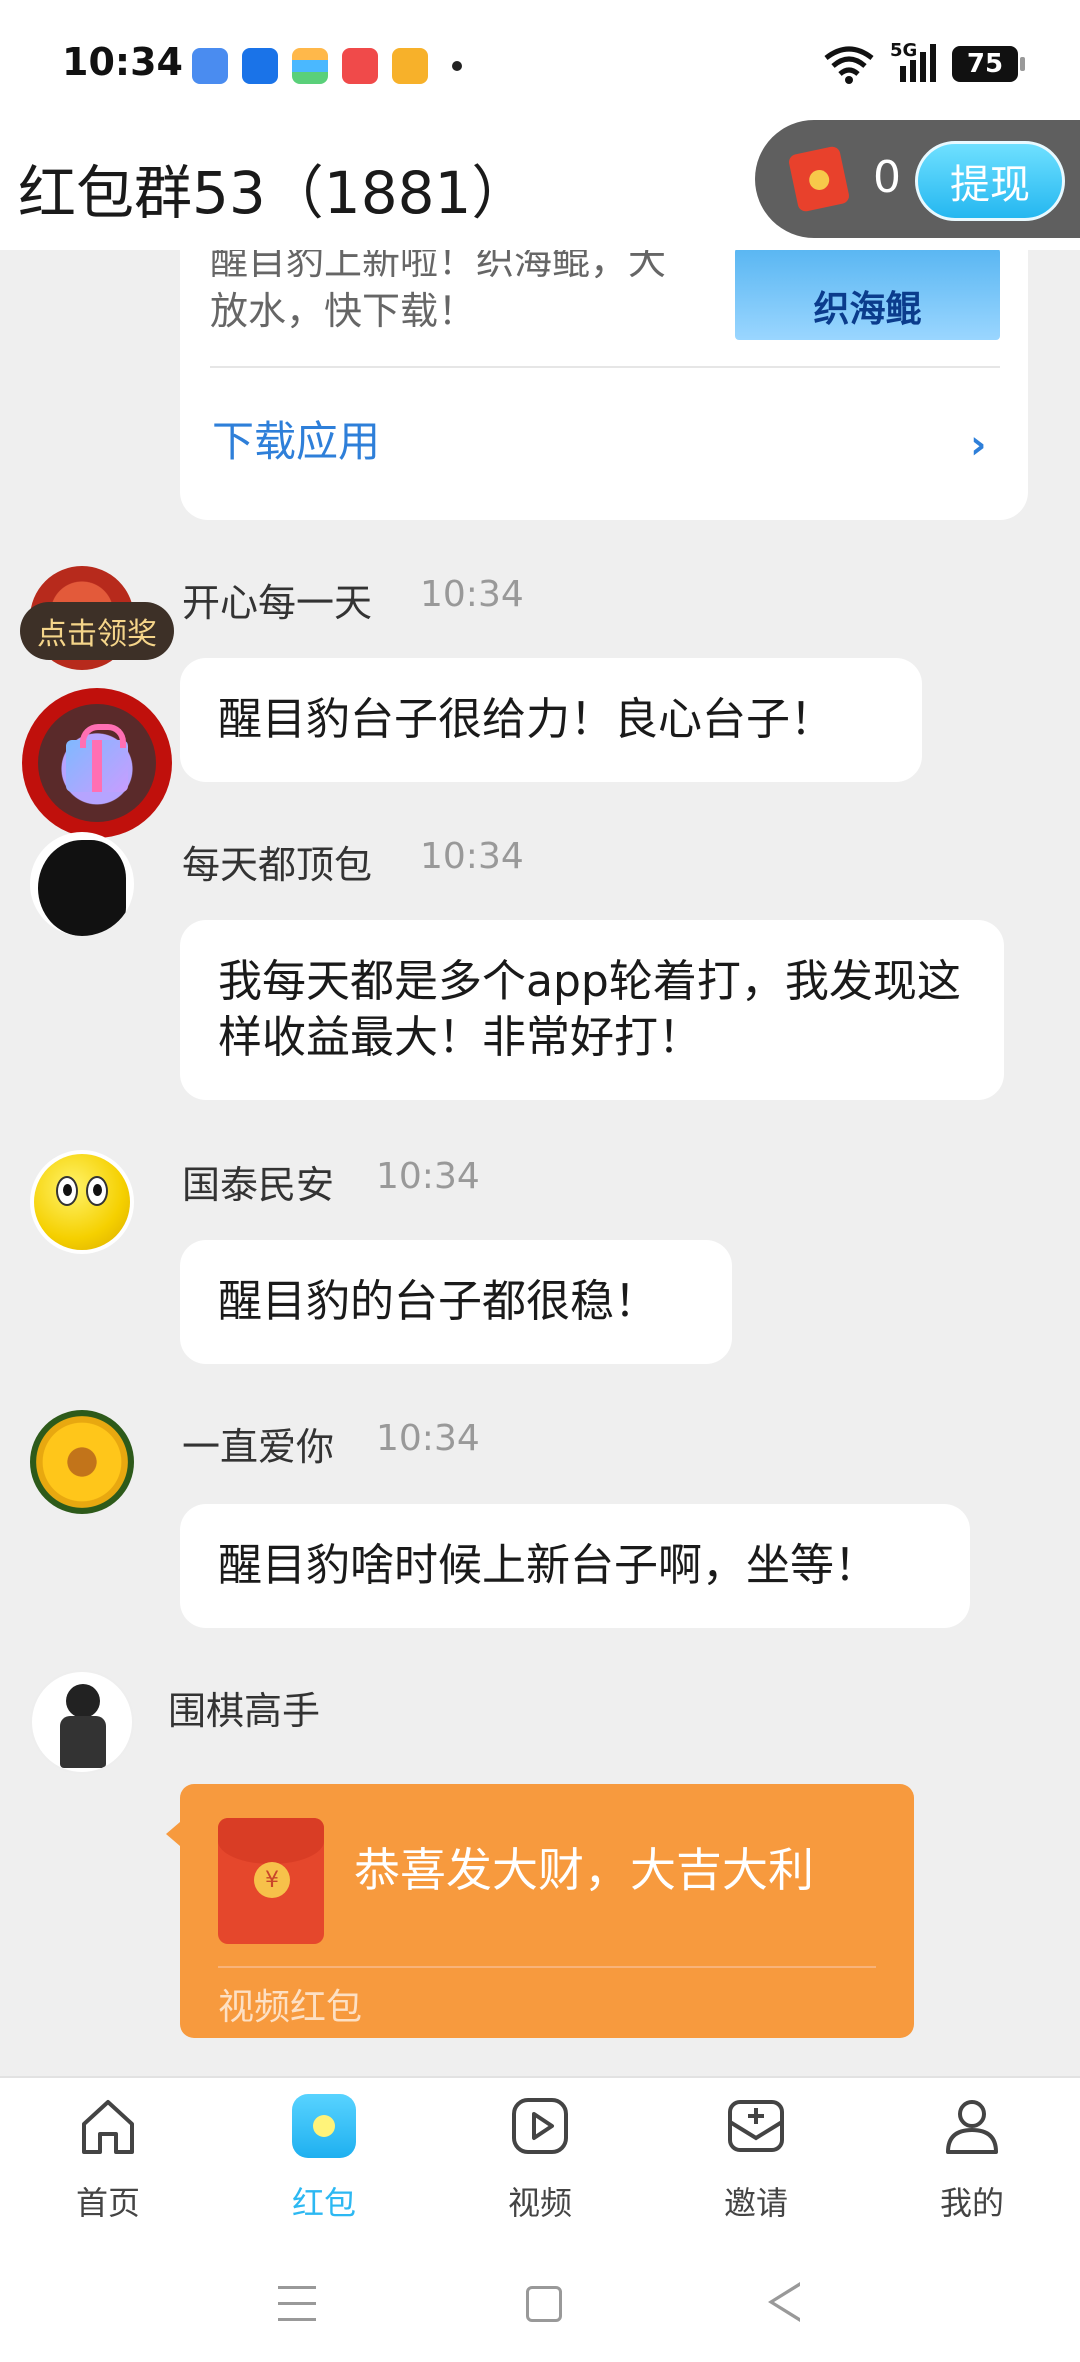 This screenshot has height=2362, width=1080. What do you see at coordinates (819, 179) in the screenshot?
I see `red-envelope-icon` at bounding box center [819, 179].